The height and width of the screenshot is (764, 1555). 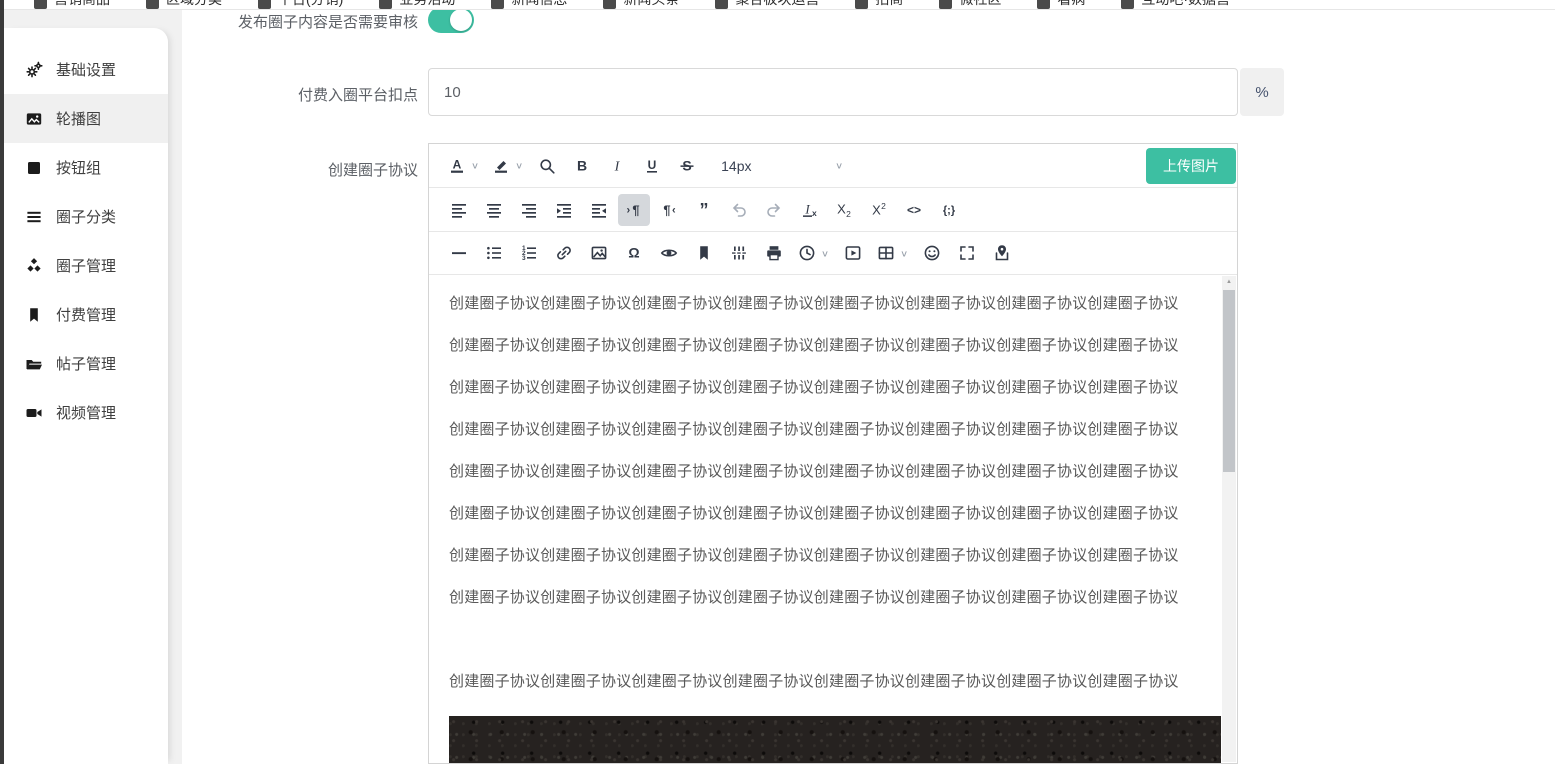 What do you see at coordinates (767, 4) in the screenshot?
I see `topnav-item: 聚合板块运营` at bounding box center [767, 4].